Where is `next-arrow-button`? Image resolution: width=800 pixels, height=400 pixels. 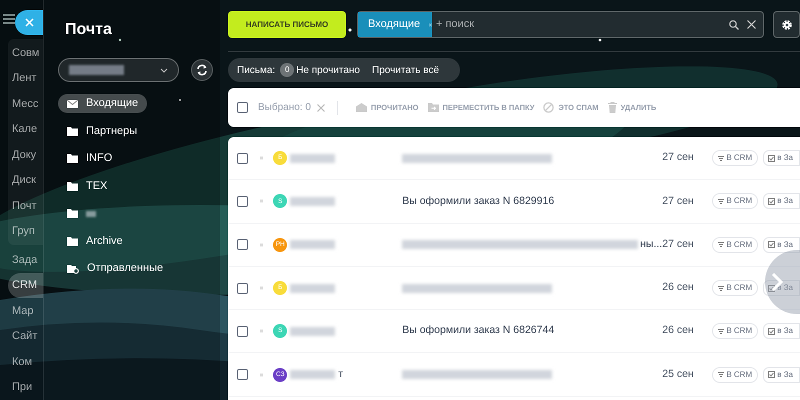 next-arrow-button is located at coordinates (782, 282).